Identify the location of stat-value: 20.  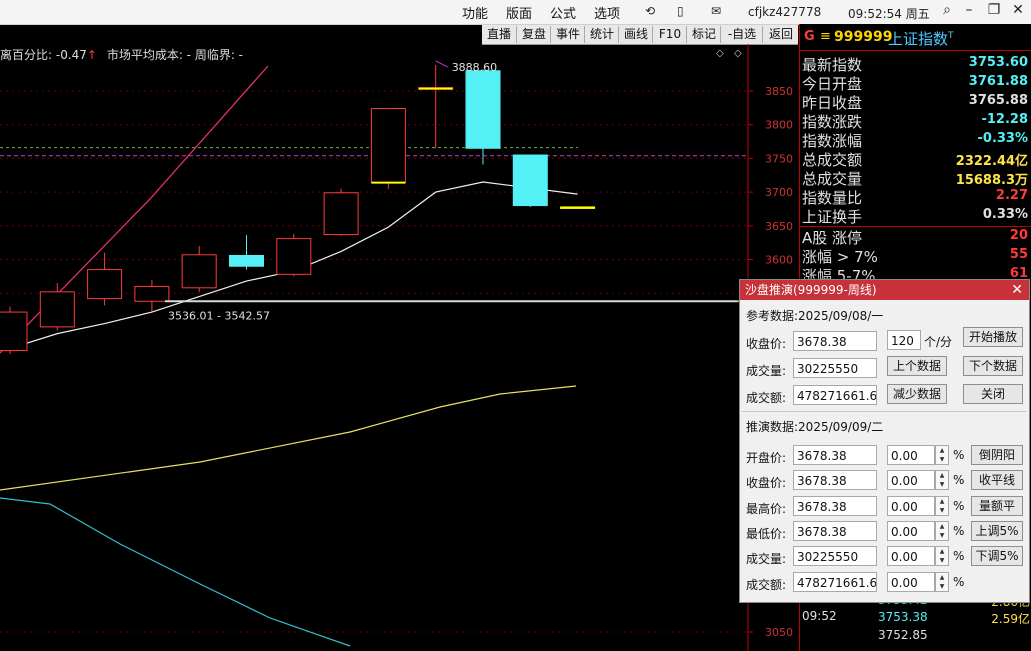
(1018, 235).